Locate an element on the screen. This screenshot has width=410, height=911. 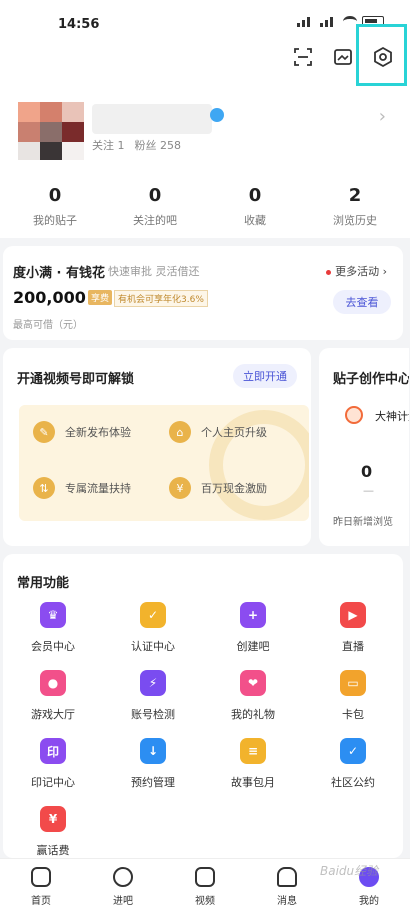
function-item: ✓ 认证中心 is located at coordinates (153, 628).